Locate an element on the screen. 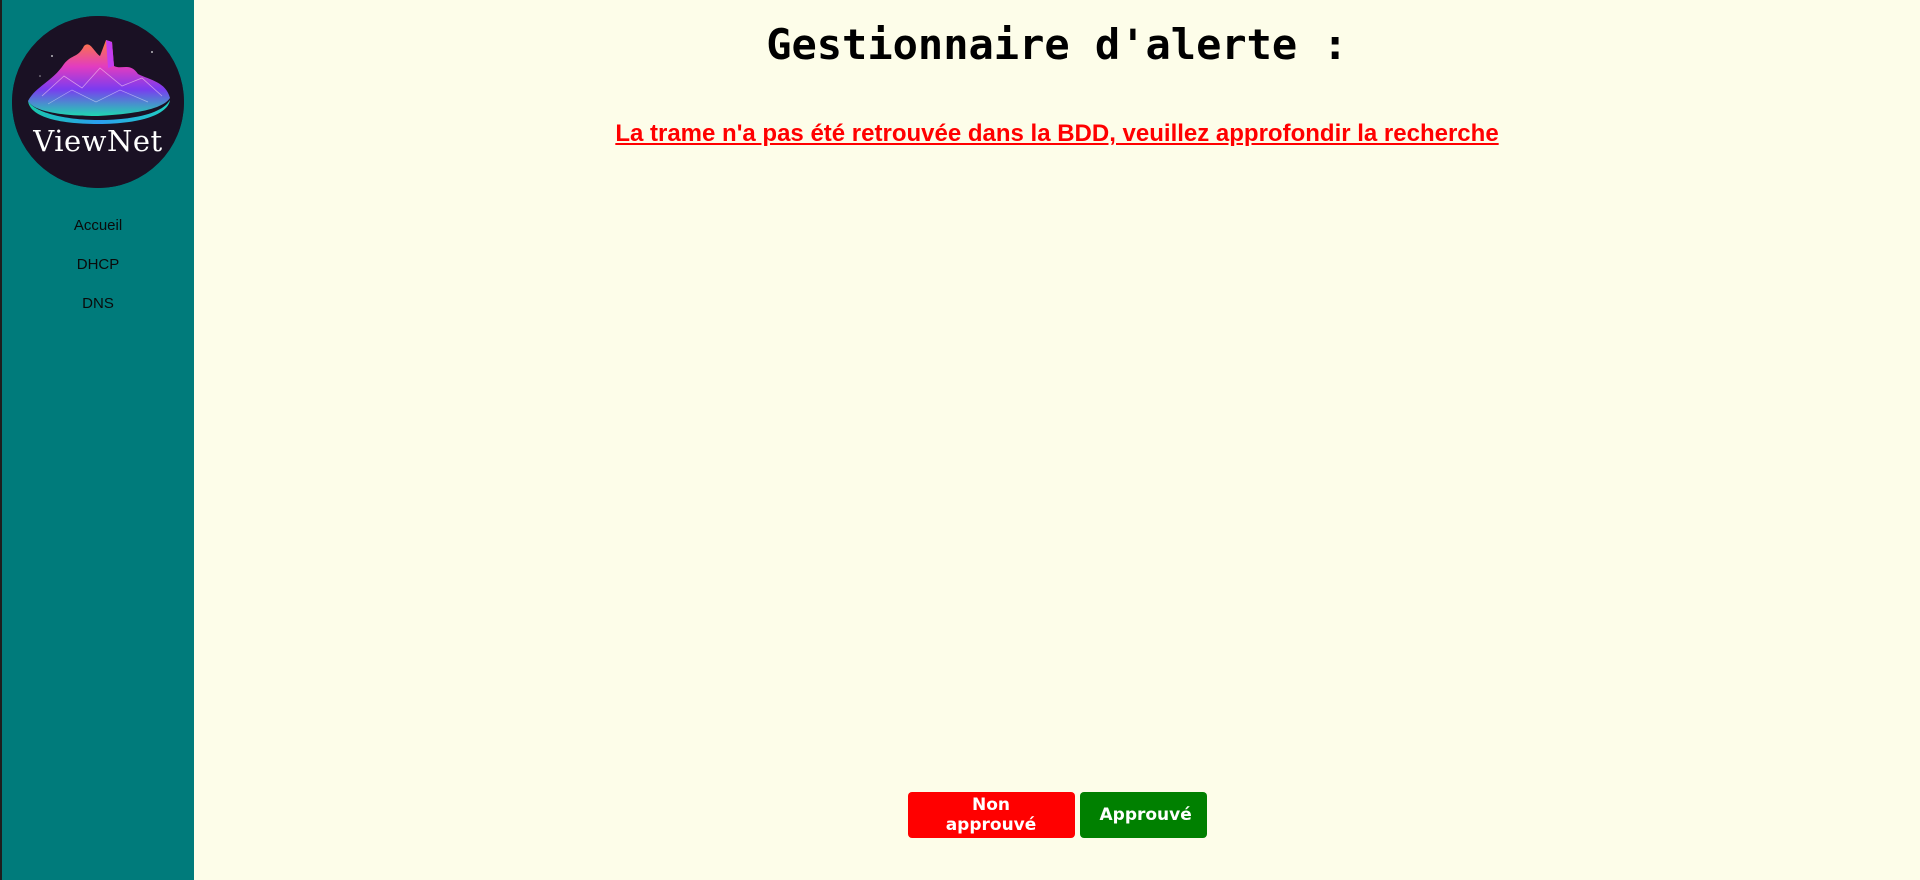 This screenshot has height=880, width=1920. logo-text: ViewNet is located at coordinates (98, 141).